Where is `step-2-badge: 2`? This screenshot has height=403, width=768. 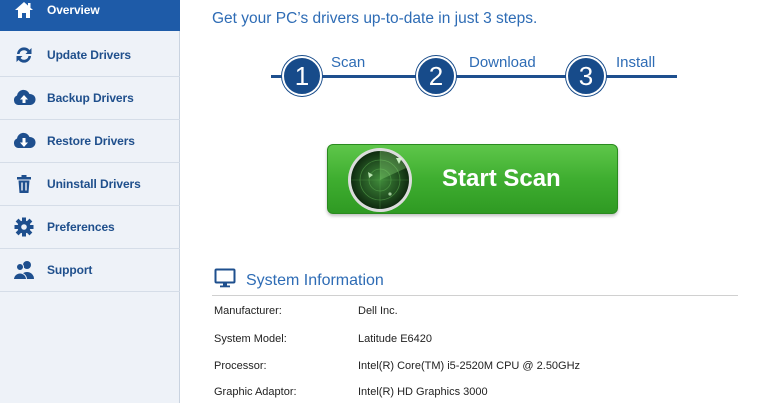 step-2-badge: 2 is located at coordinates (436, 76).